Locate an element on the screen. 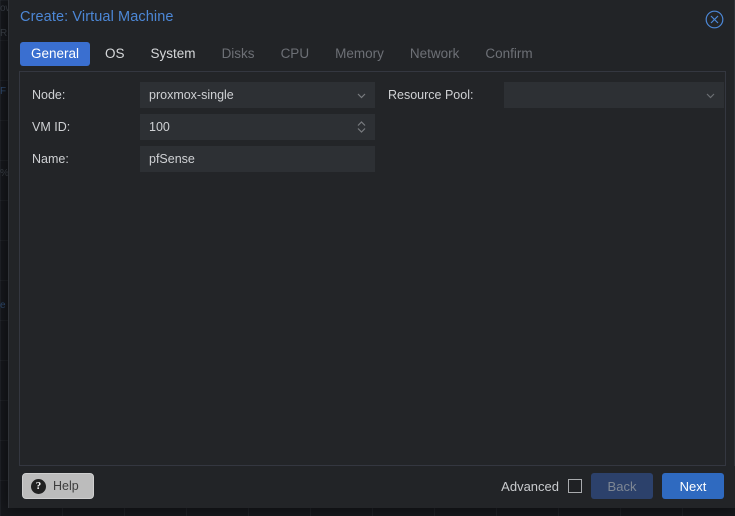 The image size is (735, 516). name-label: Name: is located at coordinates (50, 159).